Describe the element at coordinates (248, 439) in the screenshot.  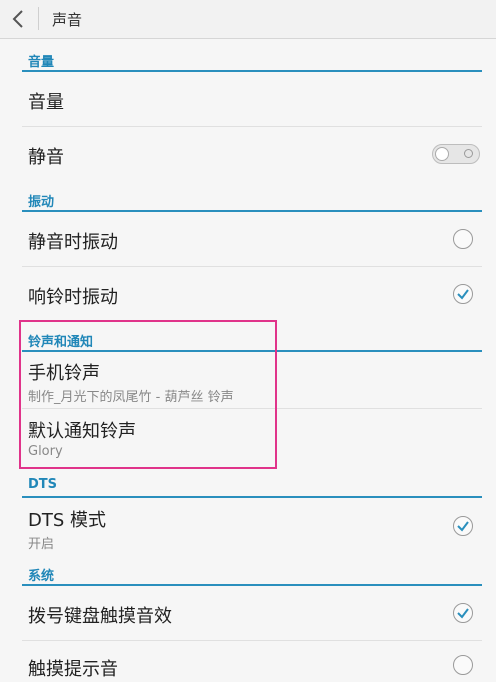
I see `default-notification-ringtone-row: 默认通知铃声 Glory` at that location.